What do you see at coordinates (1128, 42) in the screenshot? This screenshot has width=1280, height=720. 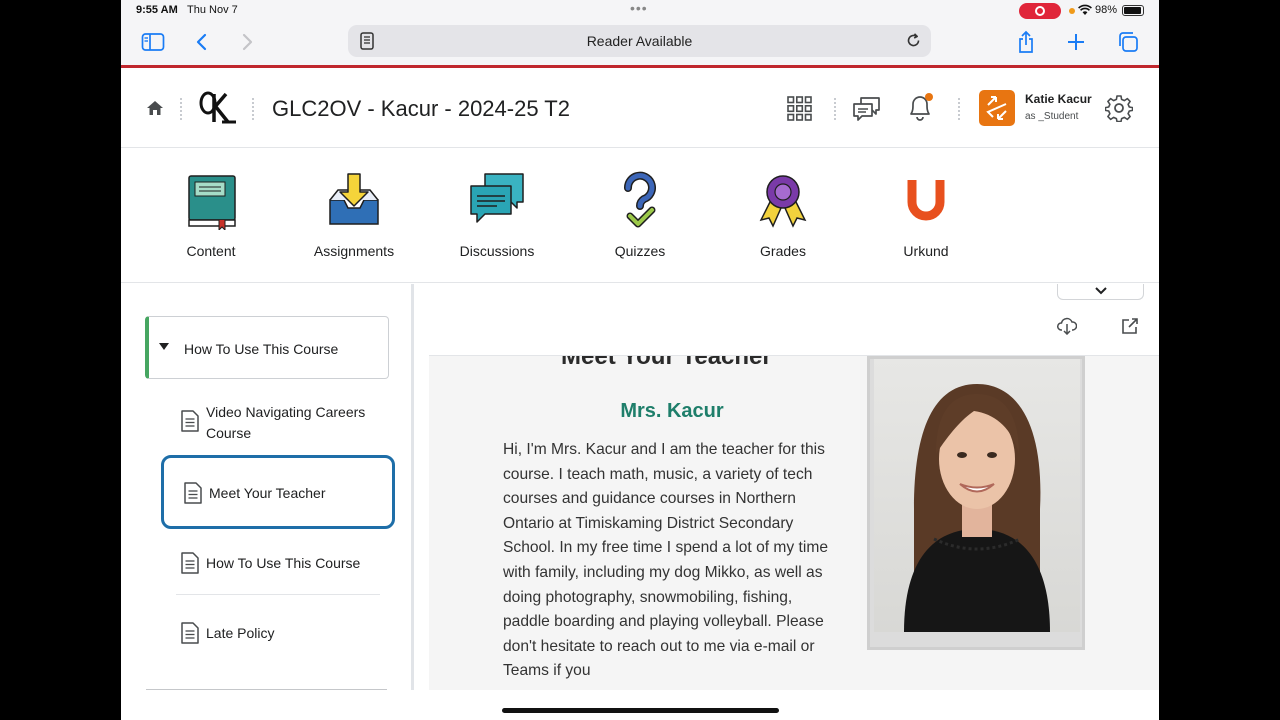 I see `tabs-icon` at bounding box center [1128, 42].